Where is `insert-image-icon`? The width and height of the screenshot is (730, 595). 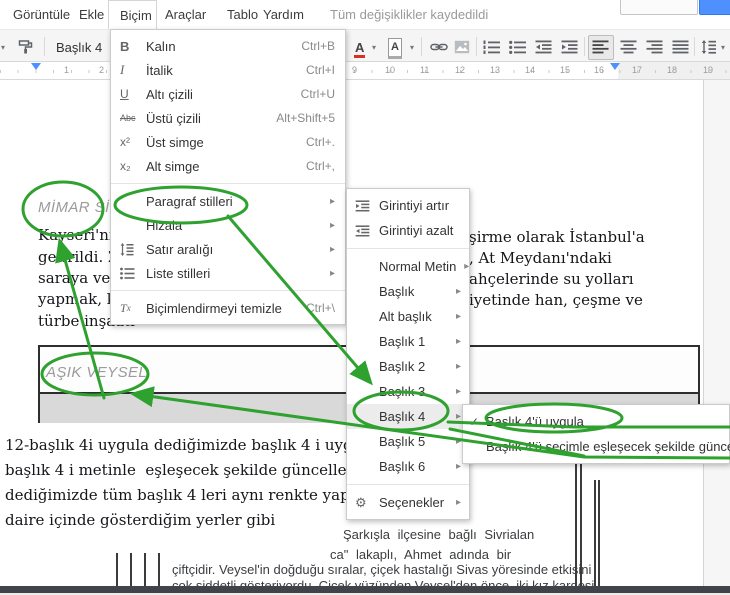
insert-image-icon is located at coordinates (462, 47).